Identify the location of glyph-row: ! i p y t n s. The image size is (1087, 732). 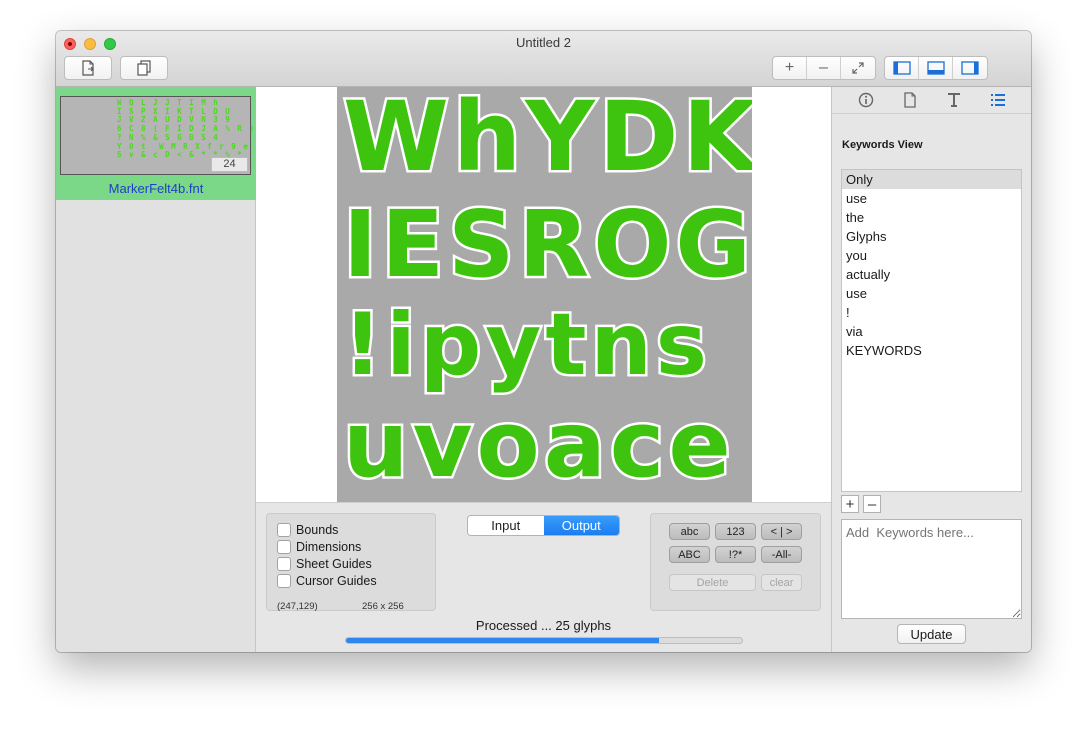
(524, 345).